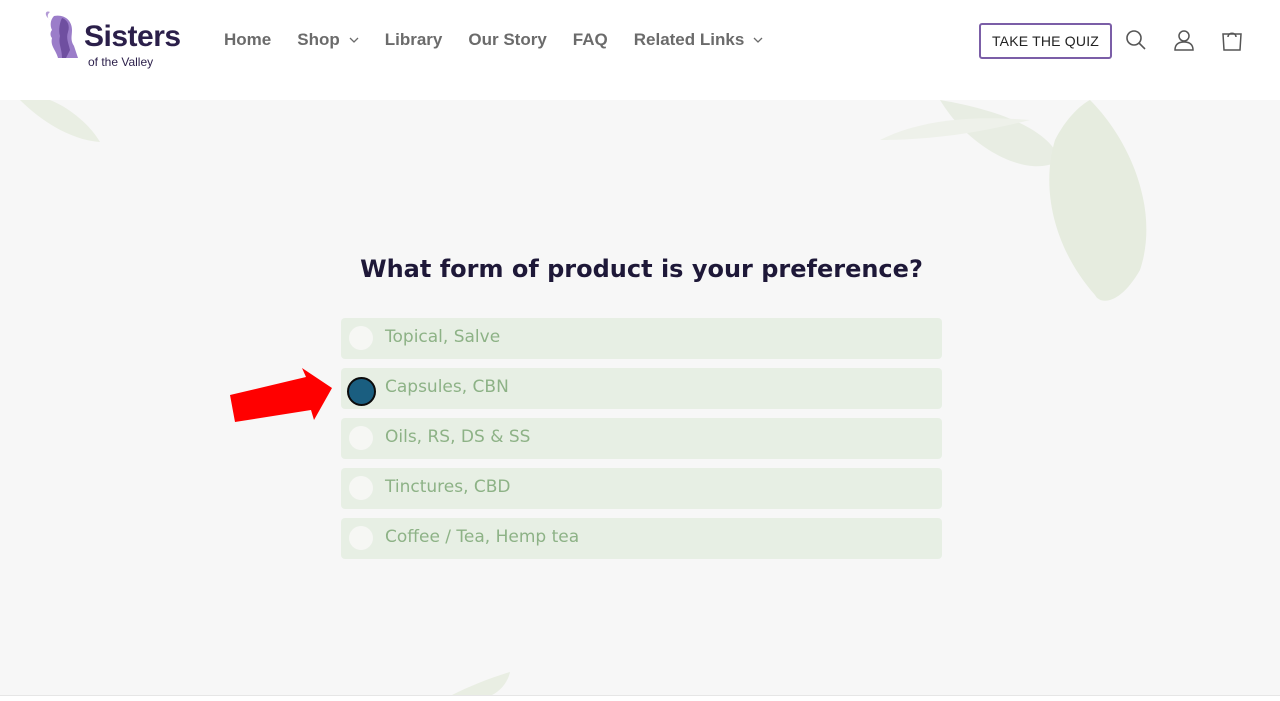 This screenshot has height=701, width=1280. What do you see at coordinates (318, 39) in the screenshot?
I see `nav-shop-label: Shop` at bounding box center [318, 39].